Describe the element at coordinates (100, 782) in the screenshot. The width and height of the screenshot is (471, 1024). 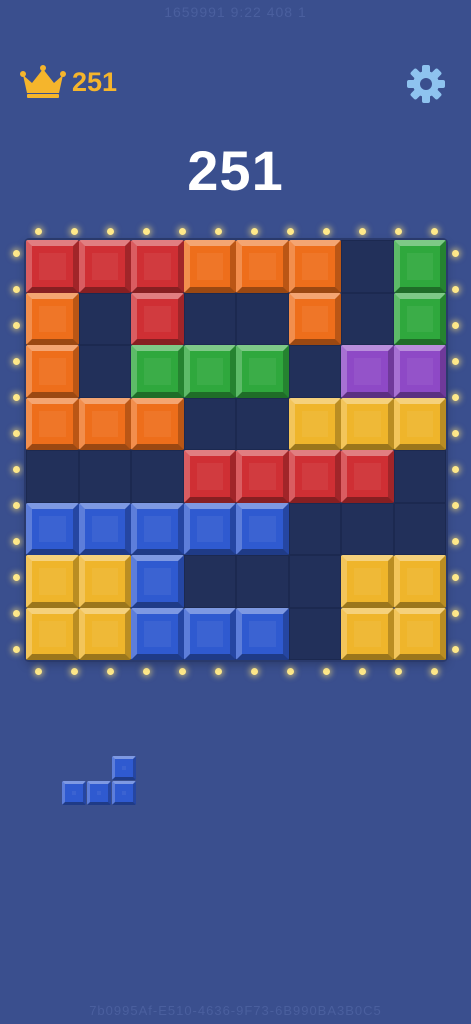
I see `piece-tray-slot` at that location.